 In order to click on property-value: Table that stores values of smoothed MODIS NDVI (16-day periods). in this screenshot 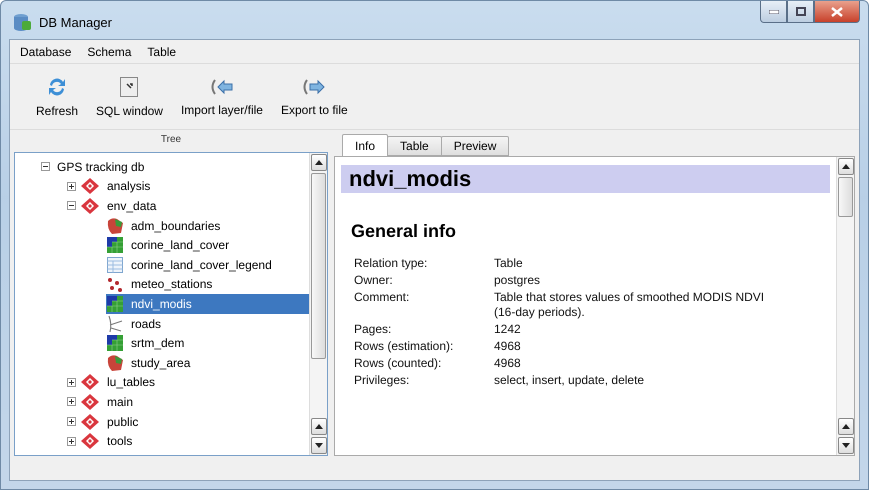, I will do `click(630, 305)`.